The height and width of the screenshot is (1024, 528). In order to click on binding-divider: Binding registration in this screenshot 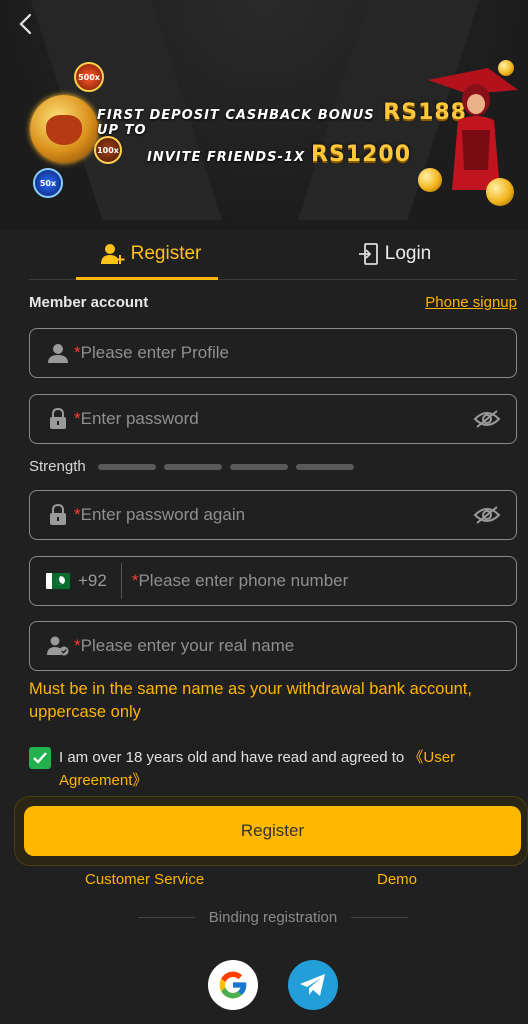, I will do `click(273, 917)`.